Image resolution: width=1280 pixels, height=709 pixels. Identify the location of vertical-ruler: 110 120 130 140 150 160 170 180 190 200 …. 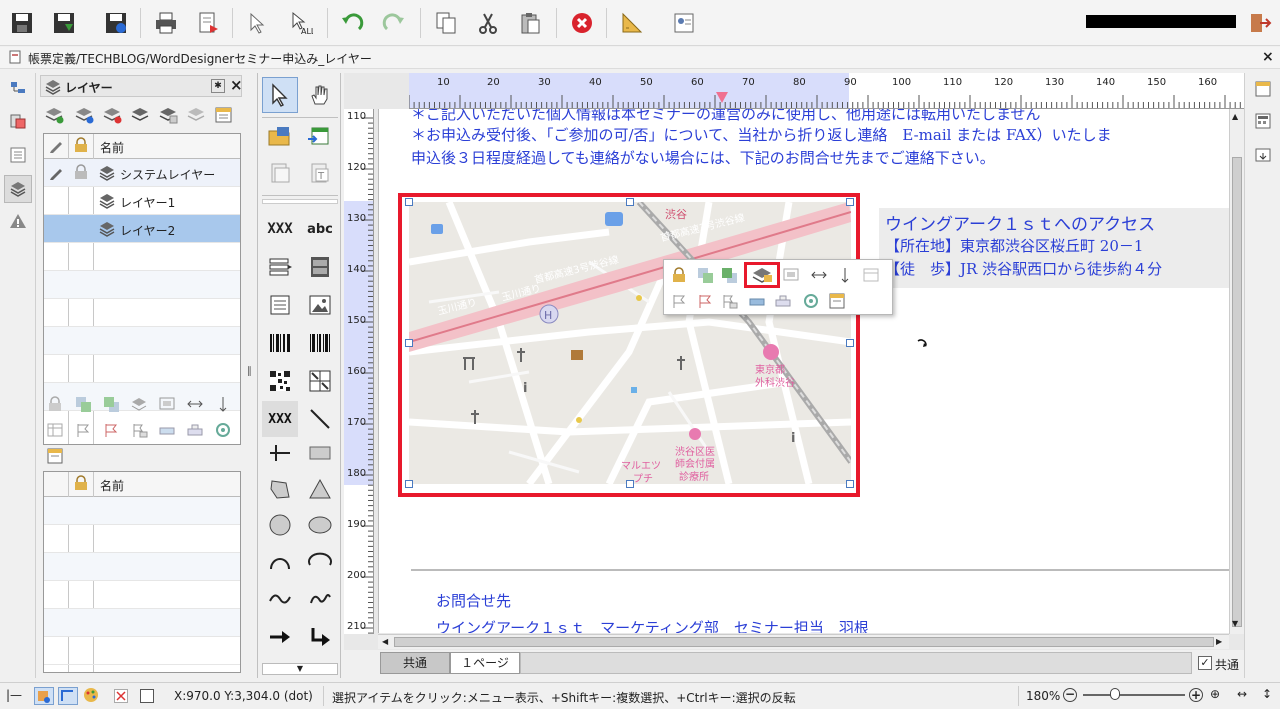
(359, 371).